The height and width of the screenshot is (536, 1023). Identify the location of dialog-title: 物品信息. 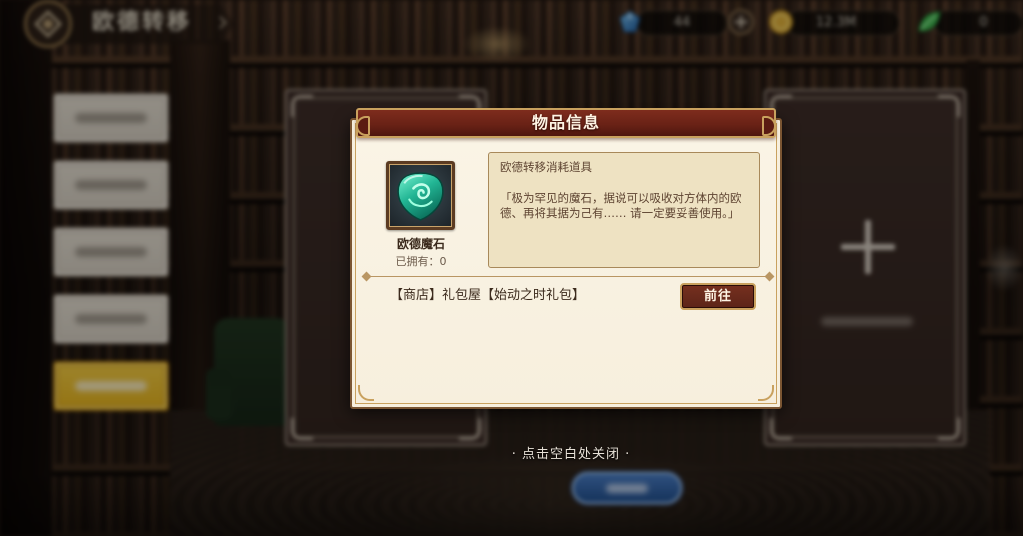
(565, 122).